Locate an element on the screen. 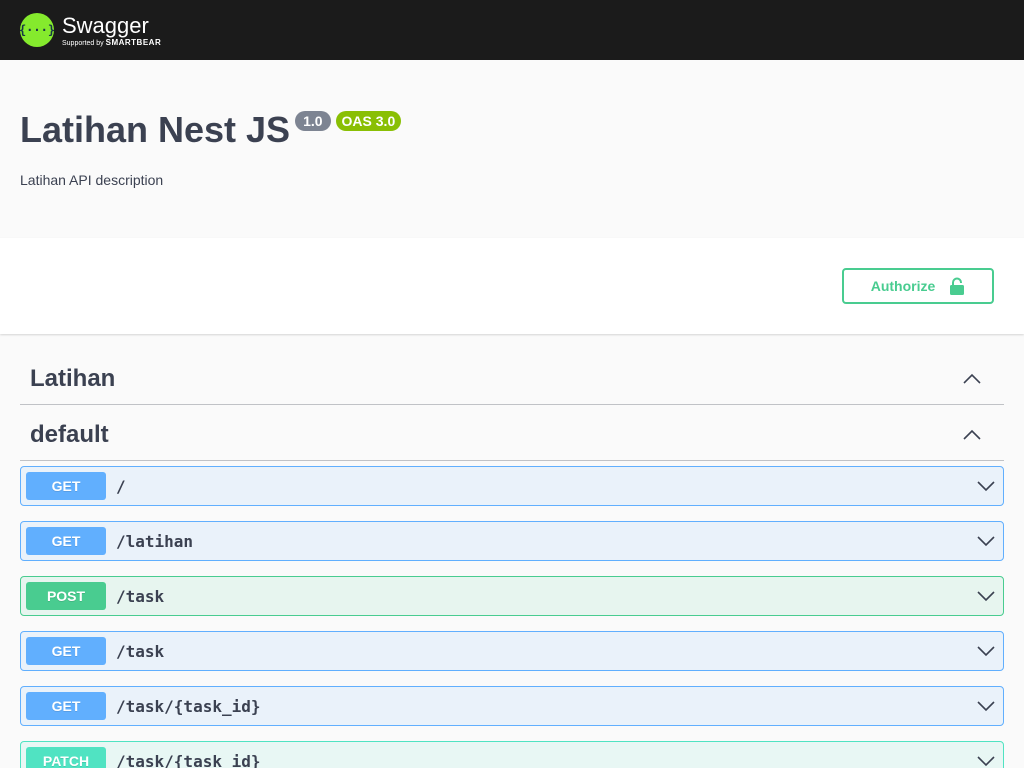 Image resolution: width=1024 pixels, height=768 pixels. authorize-button: Authorize is located at coordinates (918, 286).